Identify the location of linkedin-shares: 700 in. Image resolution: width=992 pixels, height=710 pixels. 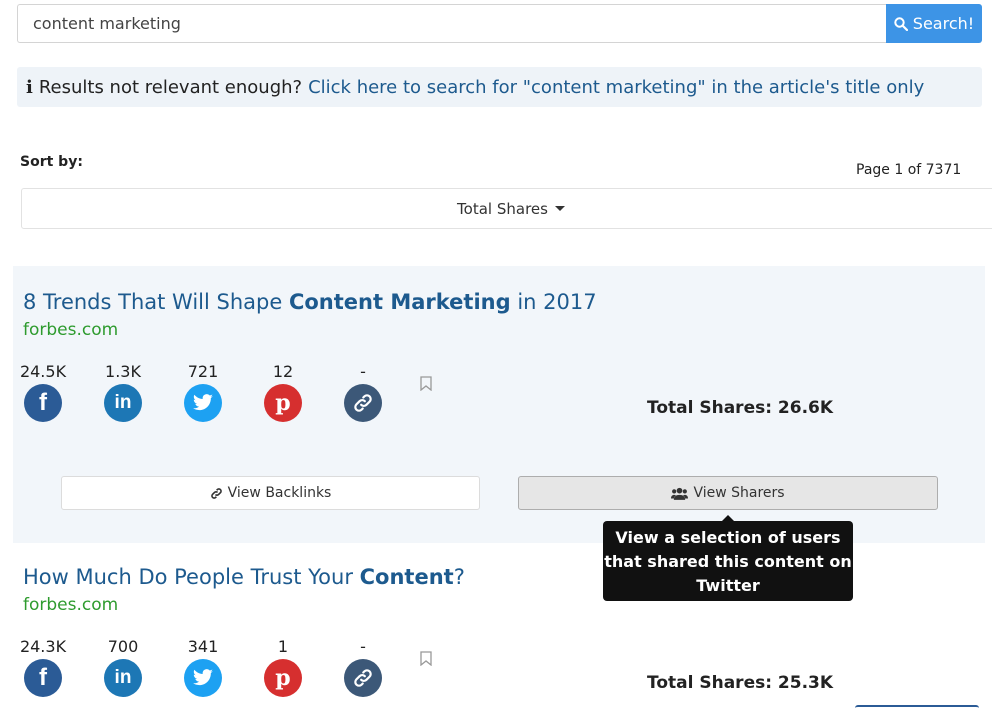
(123, 667).